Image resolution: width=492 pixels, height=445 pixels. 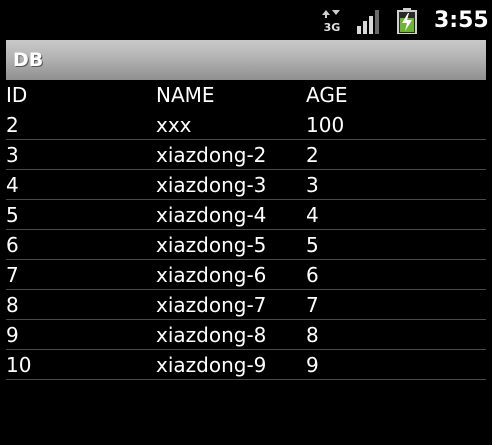 I want to click on cell-name: xiazdong-6, so click(x=211, y=275).